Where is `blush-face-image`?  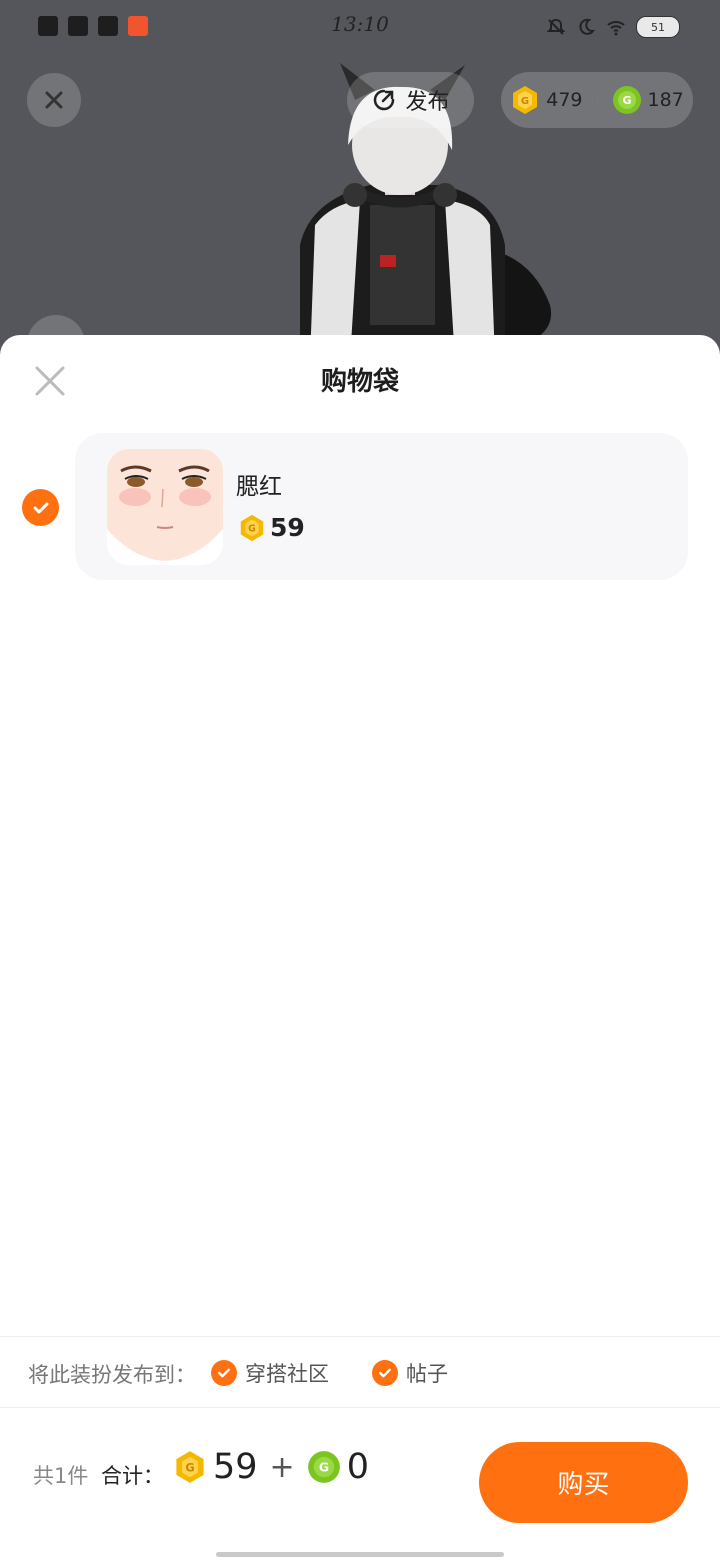
blush-face-image is located at coordinates (165, 507).